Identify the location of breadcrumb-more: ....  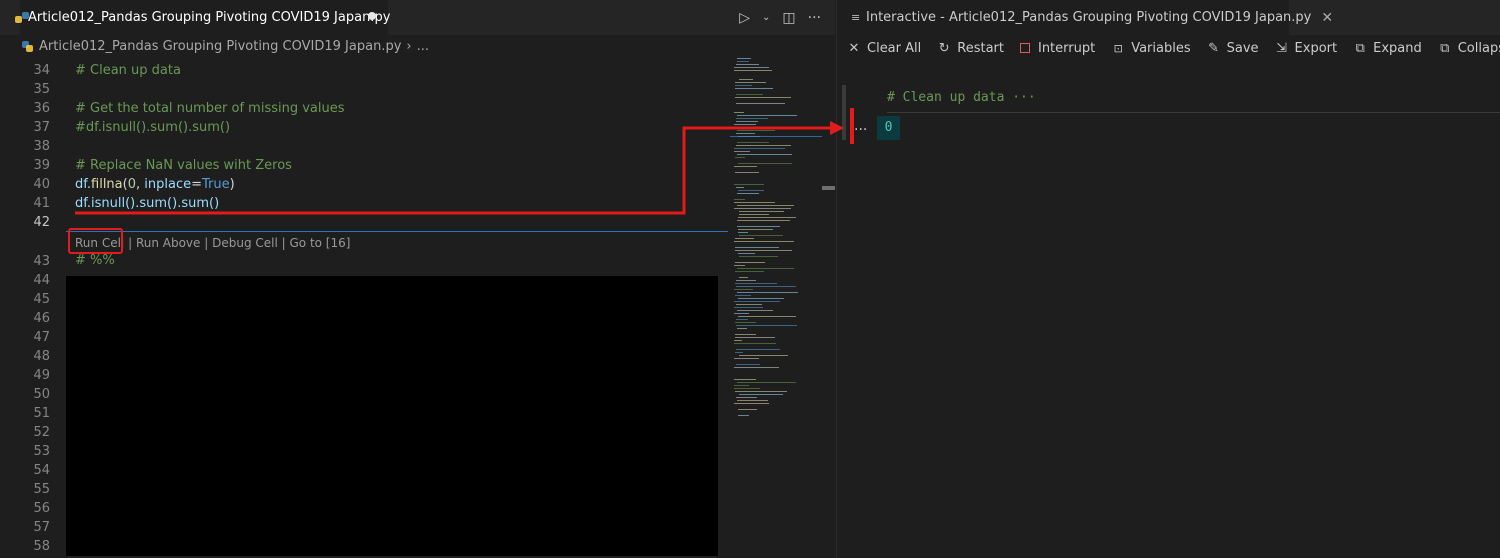
(423, 46).